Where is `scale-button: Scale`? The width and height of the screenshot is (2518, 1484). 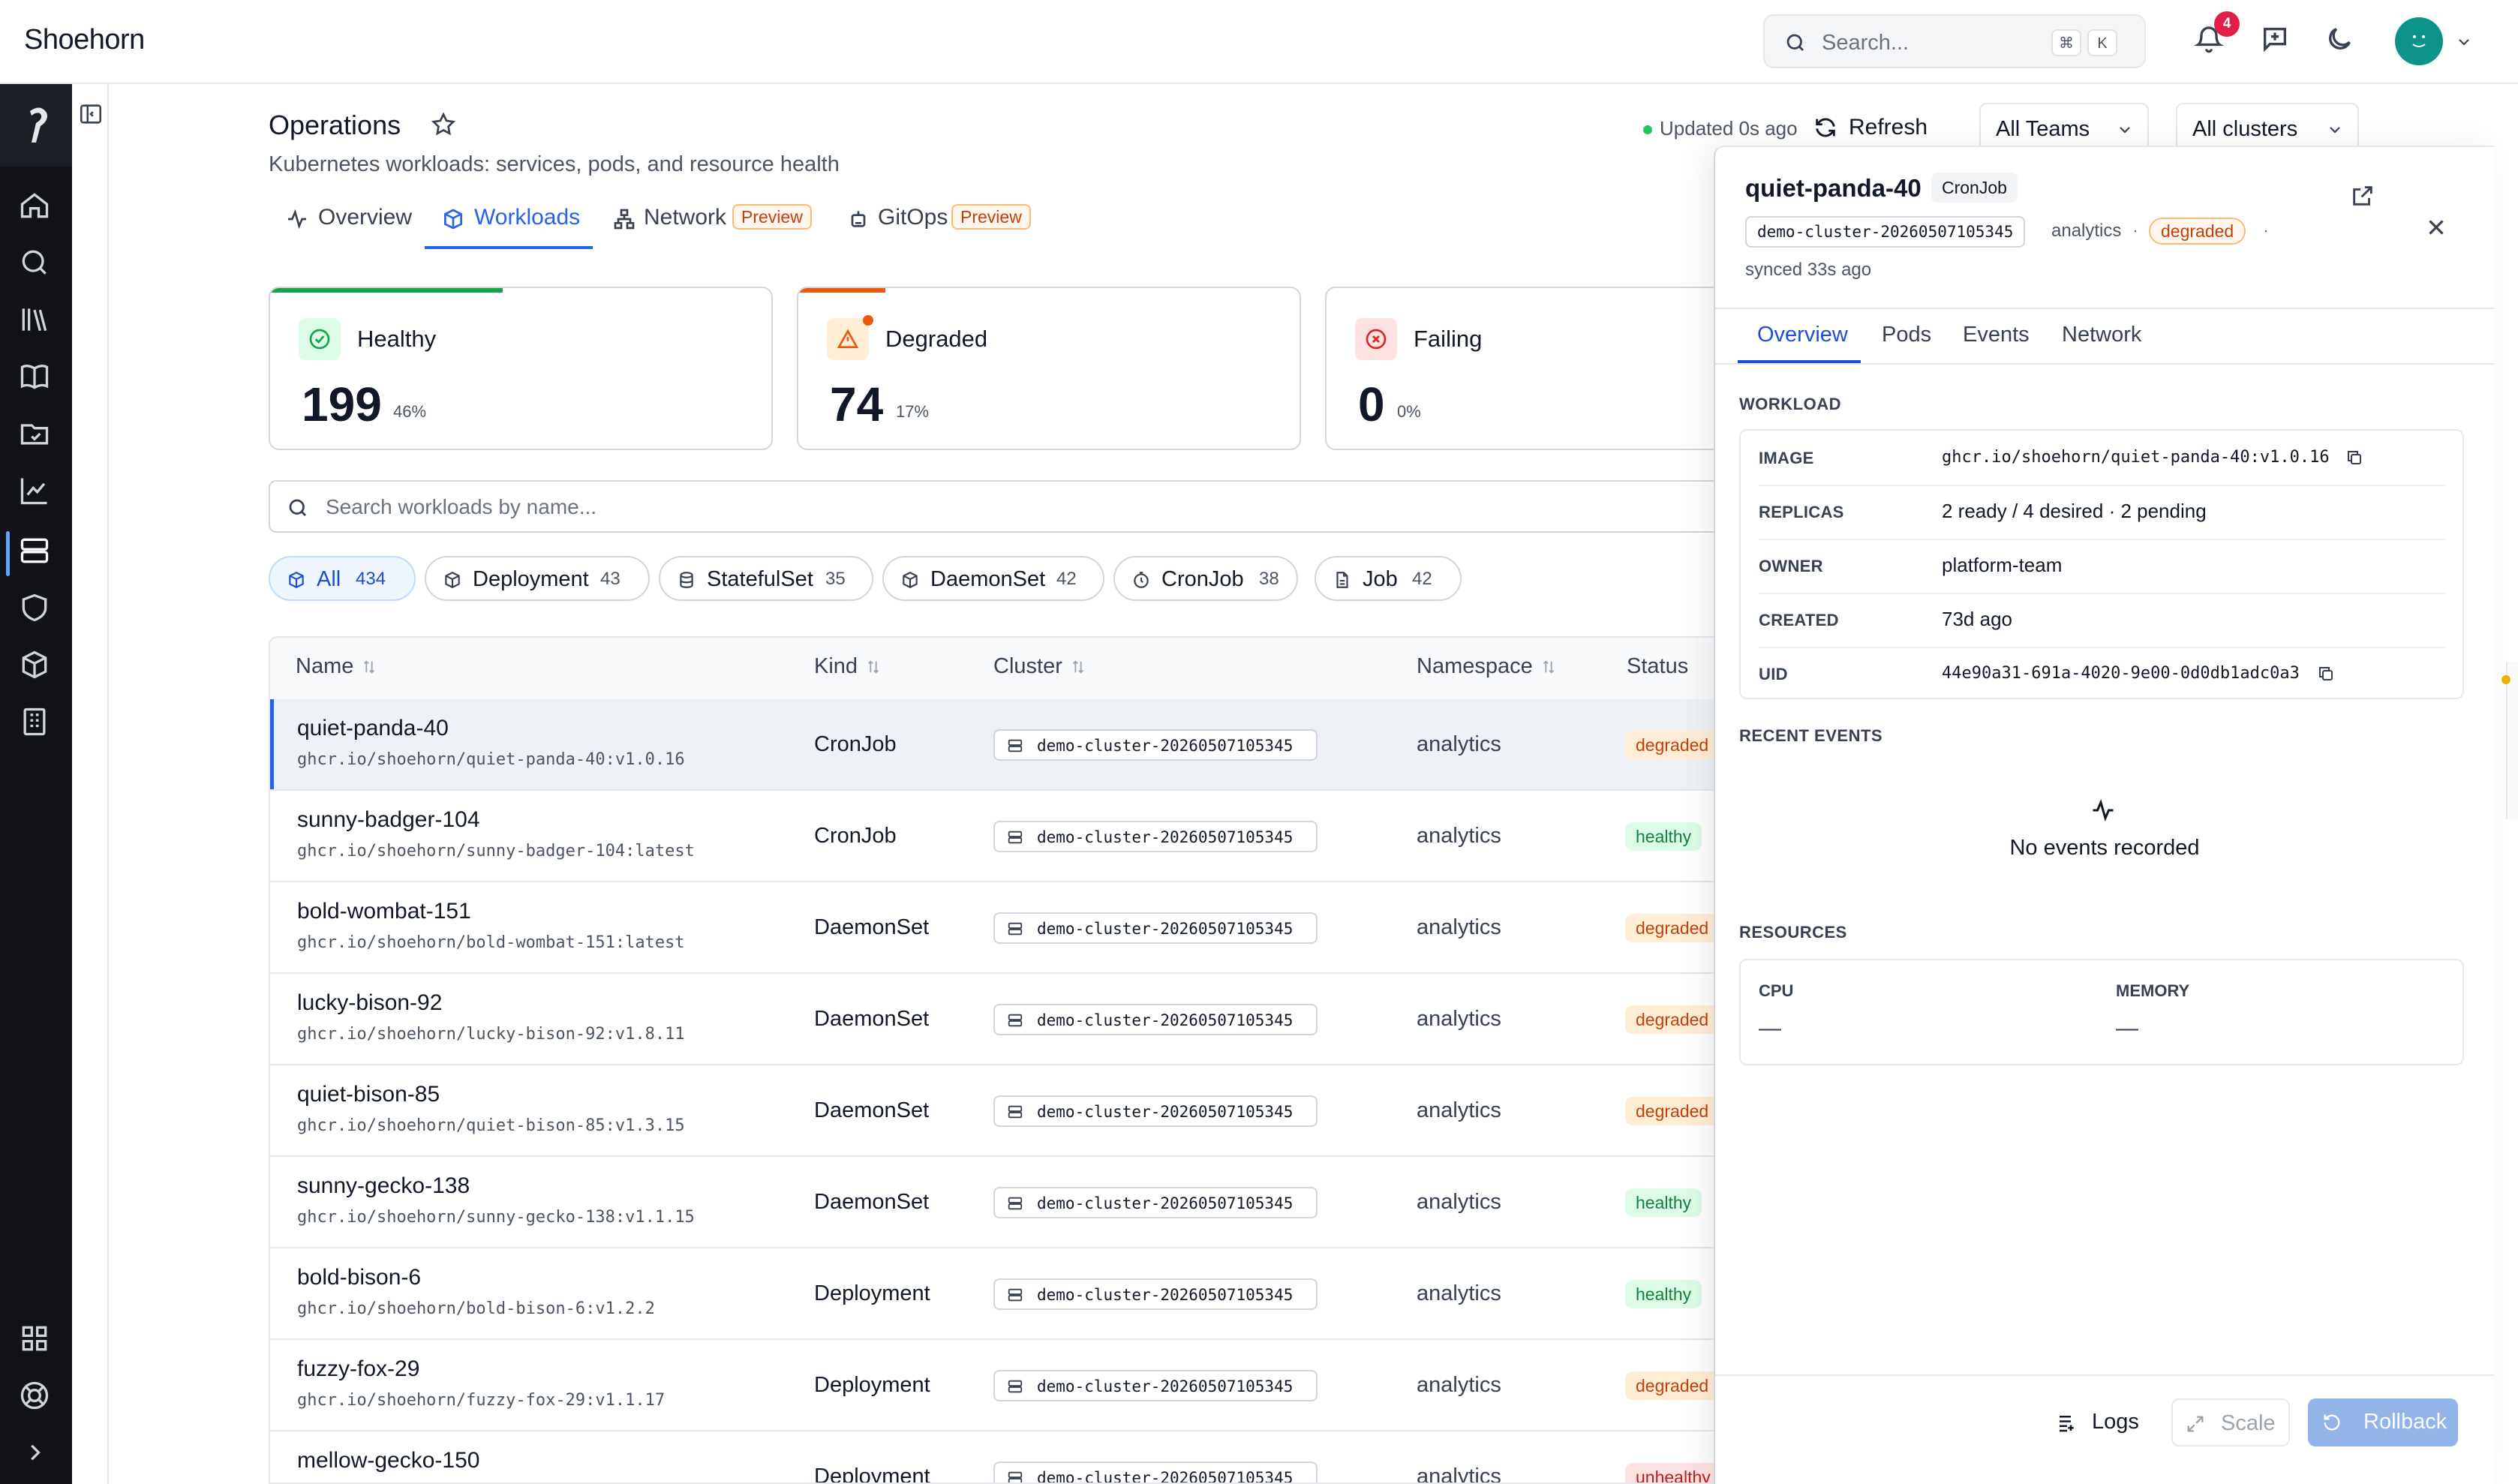
scale-button: Scale is located at coordinates (2230, 1422).